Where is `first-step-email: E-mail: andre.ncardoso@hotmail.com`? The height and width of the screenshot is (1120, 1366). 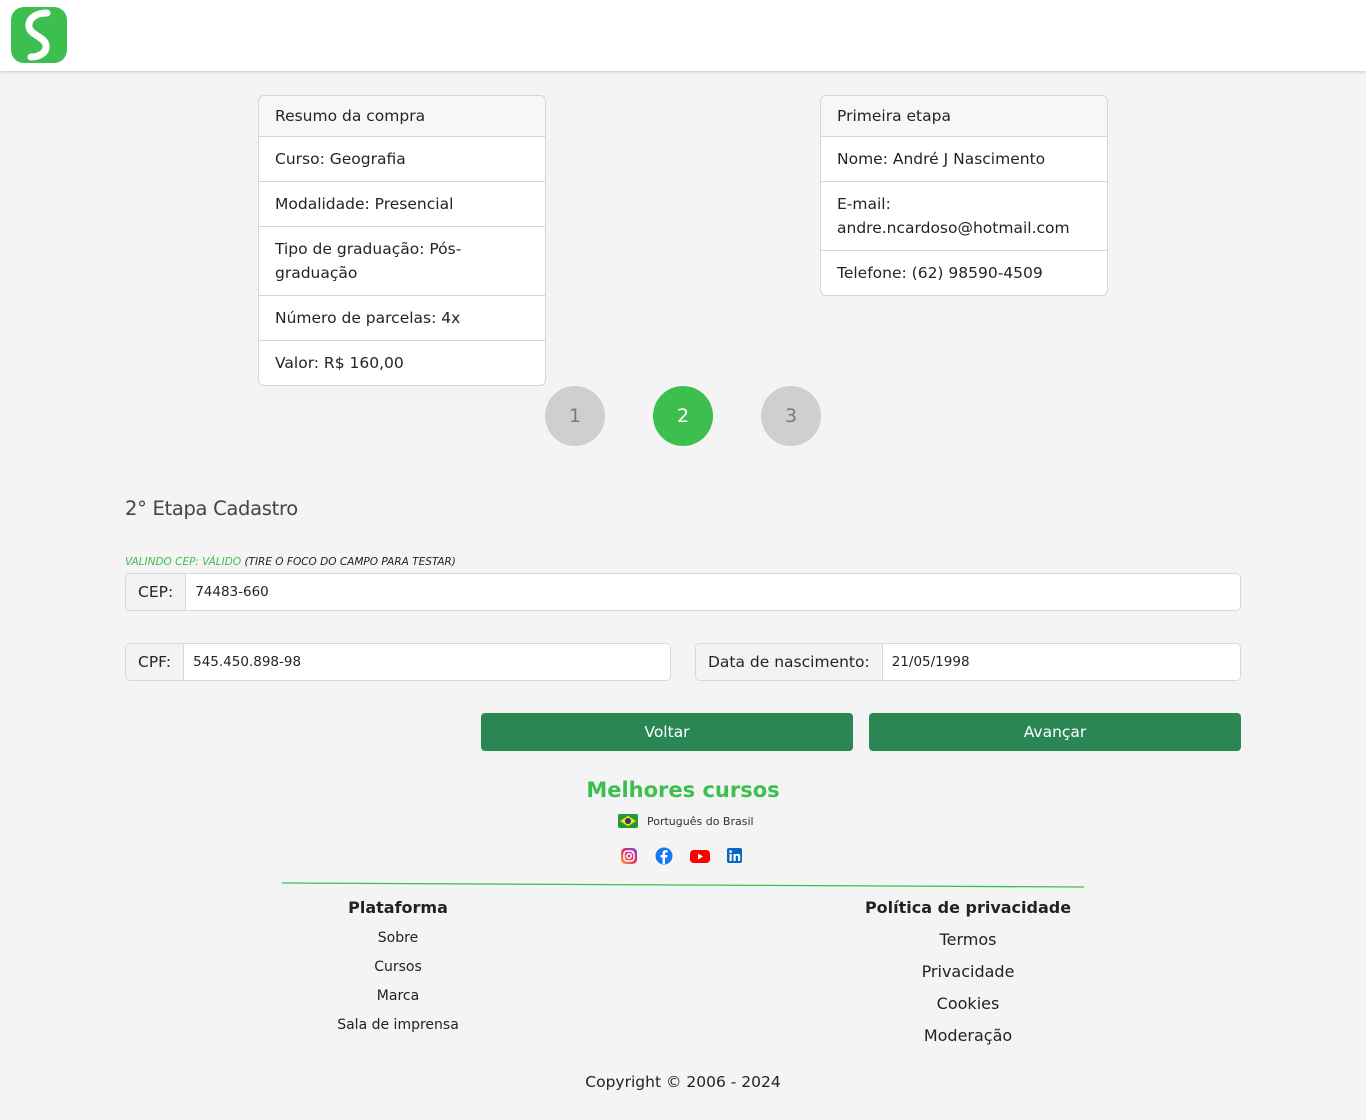 first-step-email: E-mail: andre.ncardoso@hotmail.com is located at coordinates (964, 216).